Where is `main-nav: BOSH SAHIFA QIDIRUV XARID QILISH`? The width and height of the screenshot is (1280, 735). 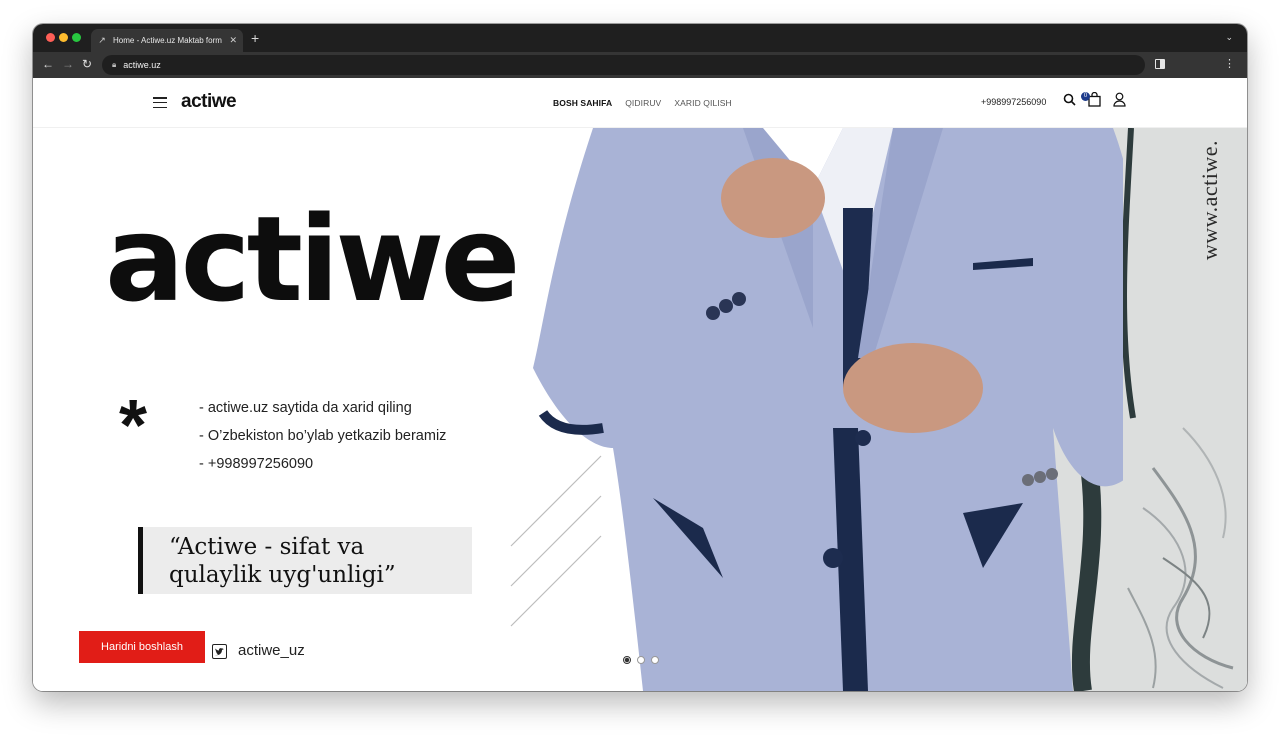 main-nav: BOSH SAHIFA QIDIRUV XARID QILISH is located at coordinates (642, 103).